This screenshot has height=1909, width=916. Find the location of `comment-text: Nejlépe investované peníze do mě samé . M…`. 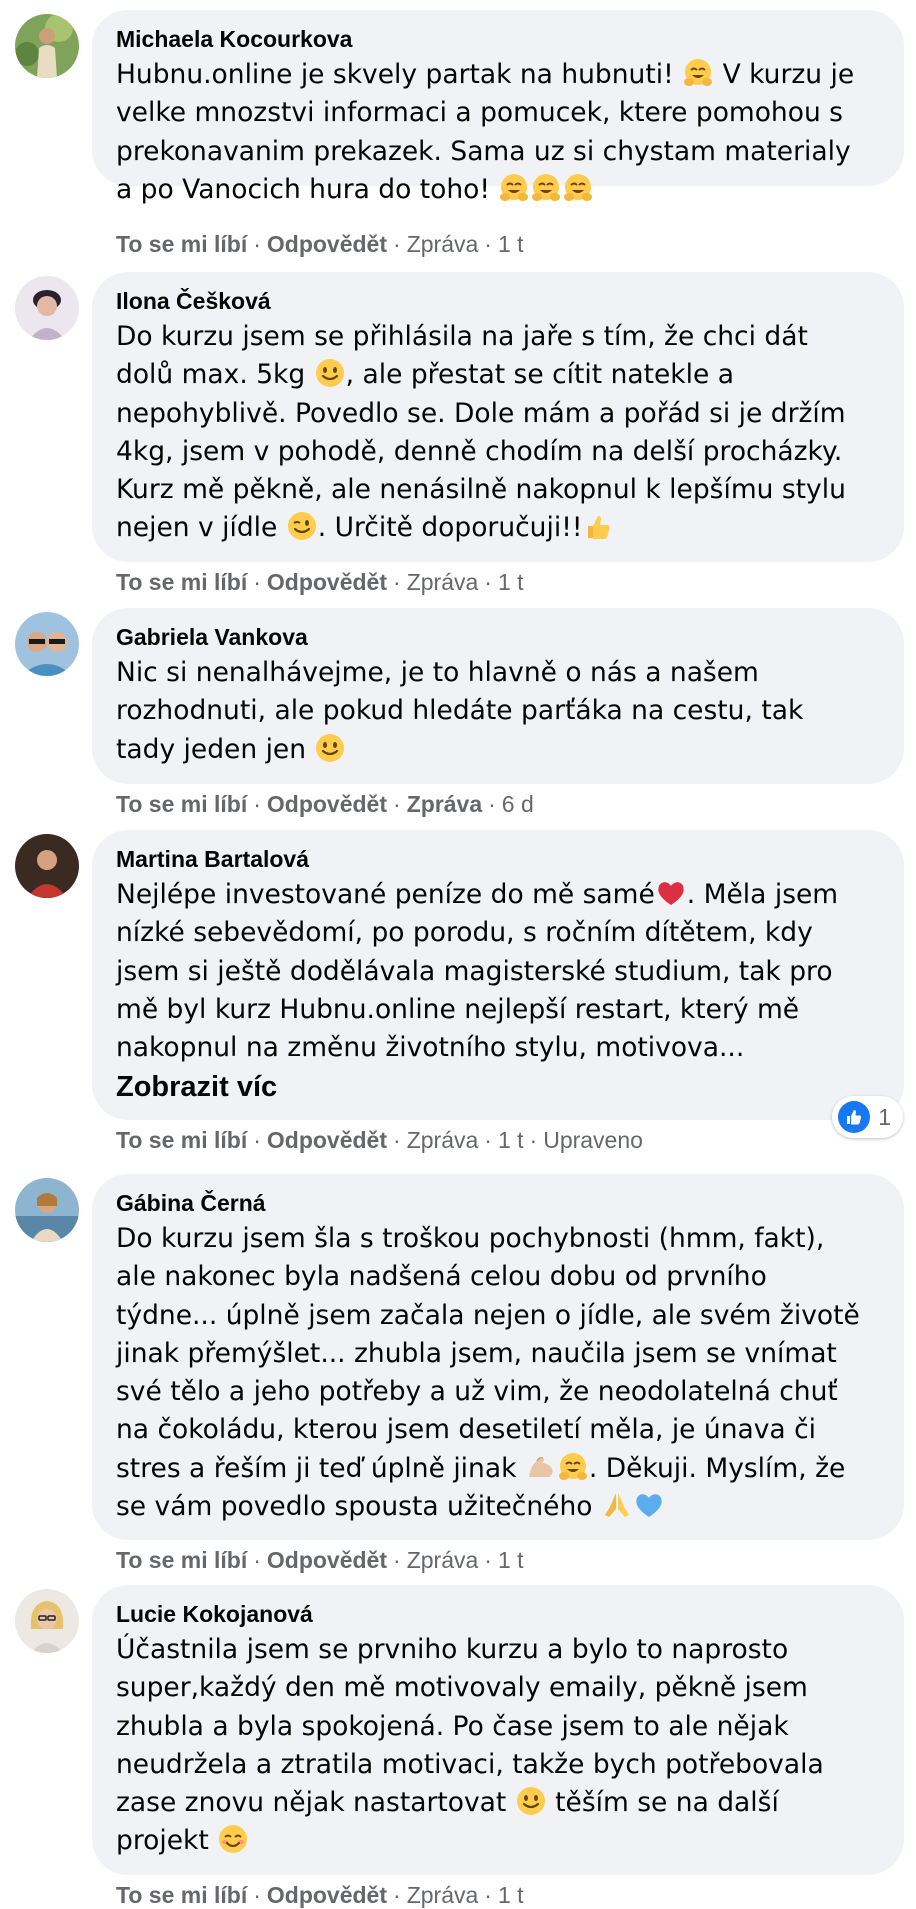

comment-text: Nejlépe investované peníze do mě samé . M… is located at coordinates (498, 991).